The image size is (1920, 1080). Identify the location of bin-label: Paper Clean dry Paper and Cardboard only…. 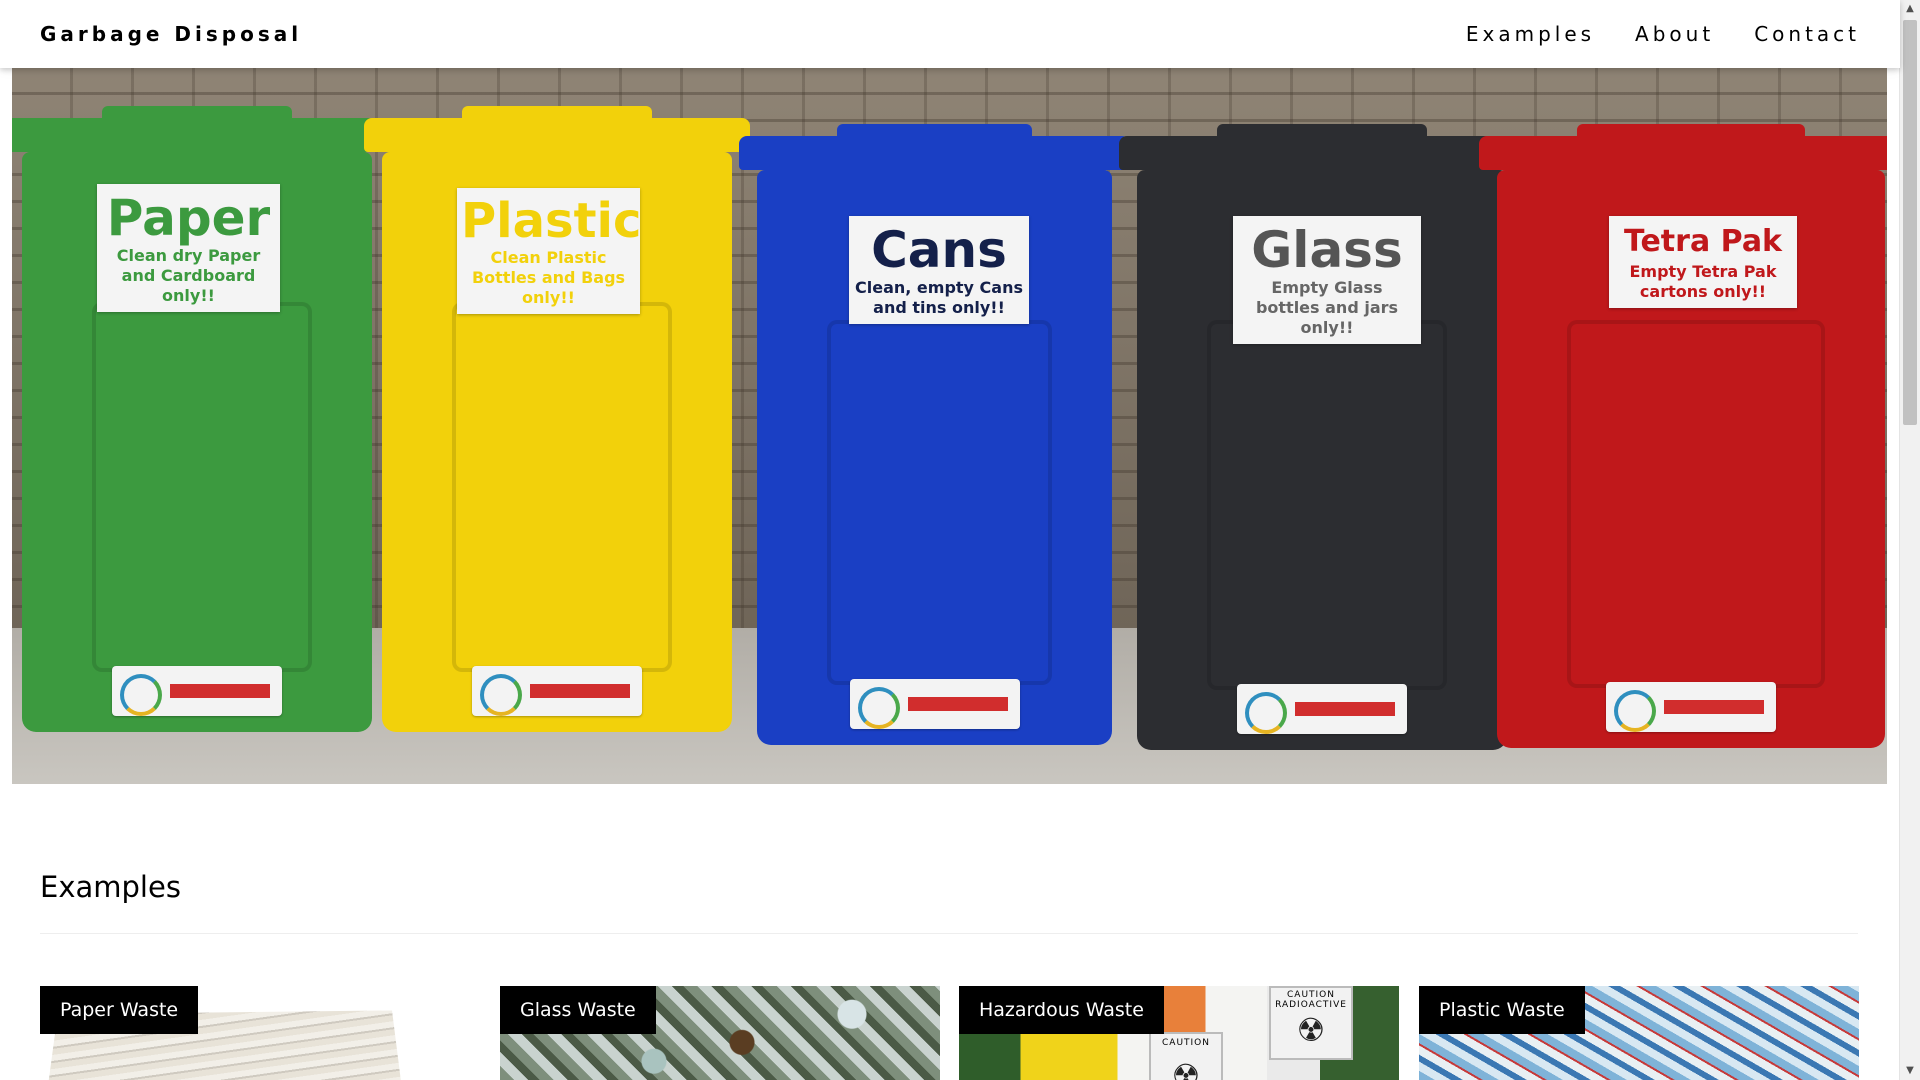
(188, 248).